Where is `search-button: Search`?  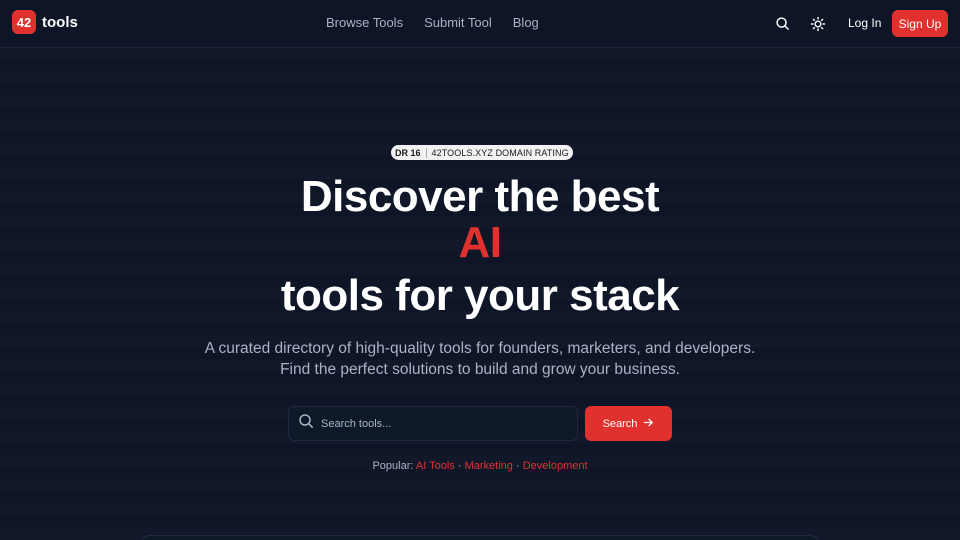
search-button: Search is located at coordinates (628, 423).